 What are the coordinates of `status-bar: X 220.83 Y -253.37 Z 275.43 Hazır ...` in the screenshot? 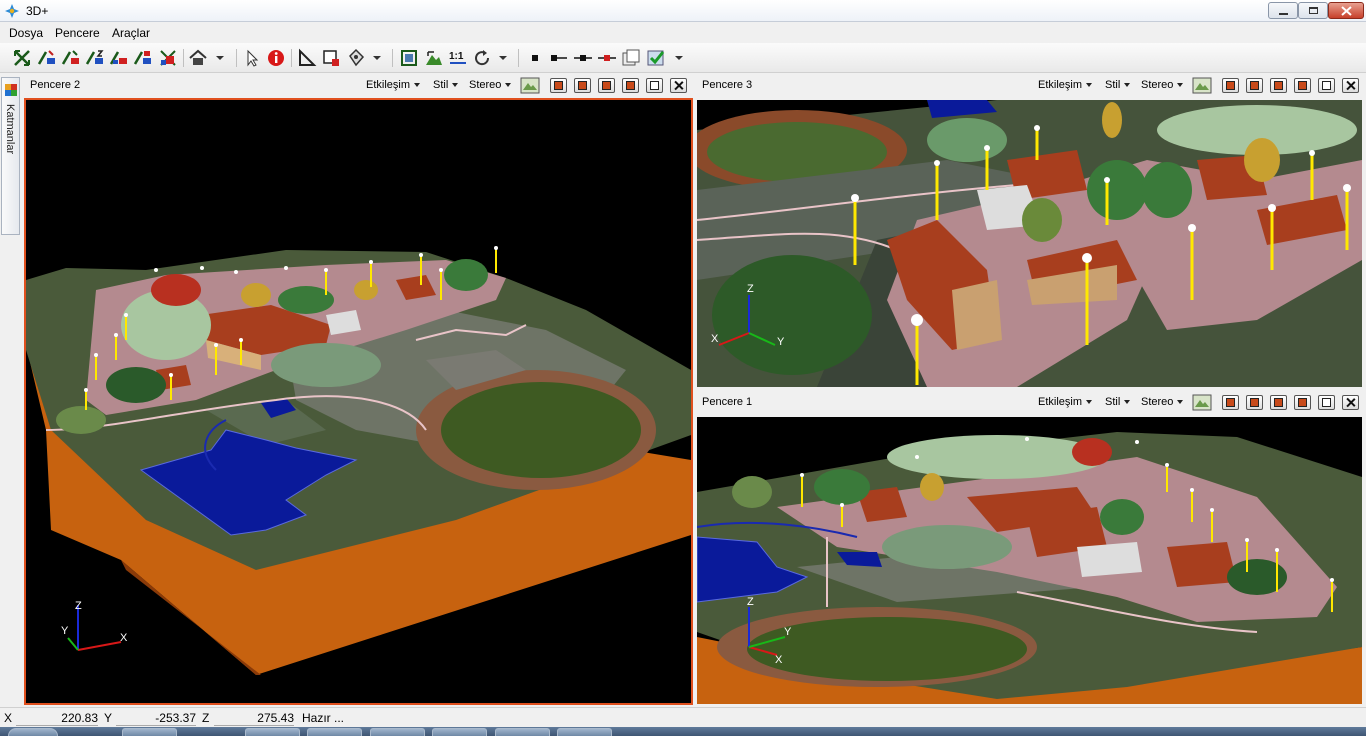 It's located at (683, 717).